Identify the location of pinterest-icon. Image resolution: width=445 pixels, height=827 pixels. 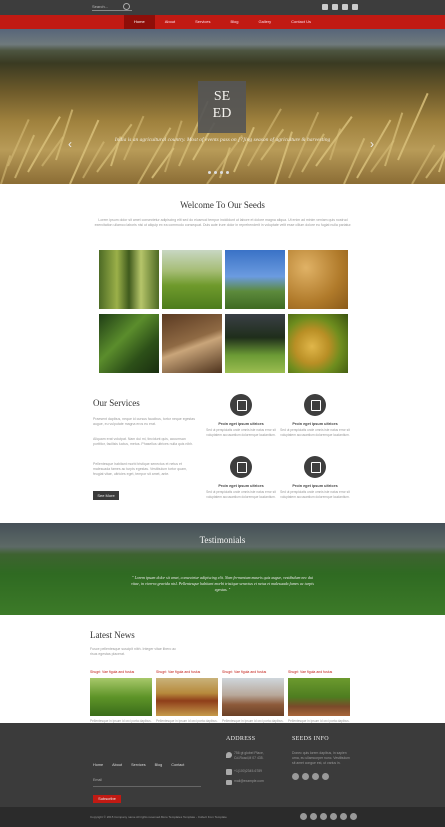
(343, 816).